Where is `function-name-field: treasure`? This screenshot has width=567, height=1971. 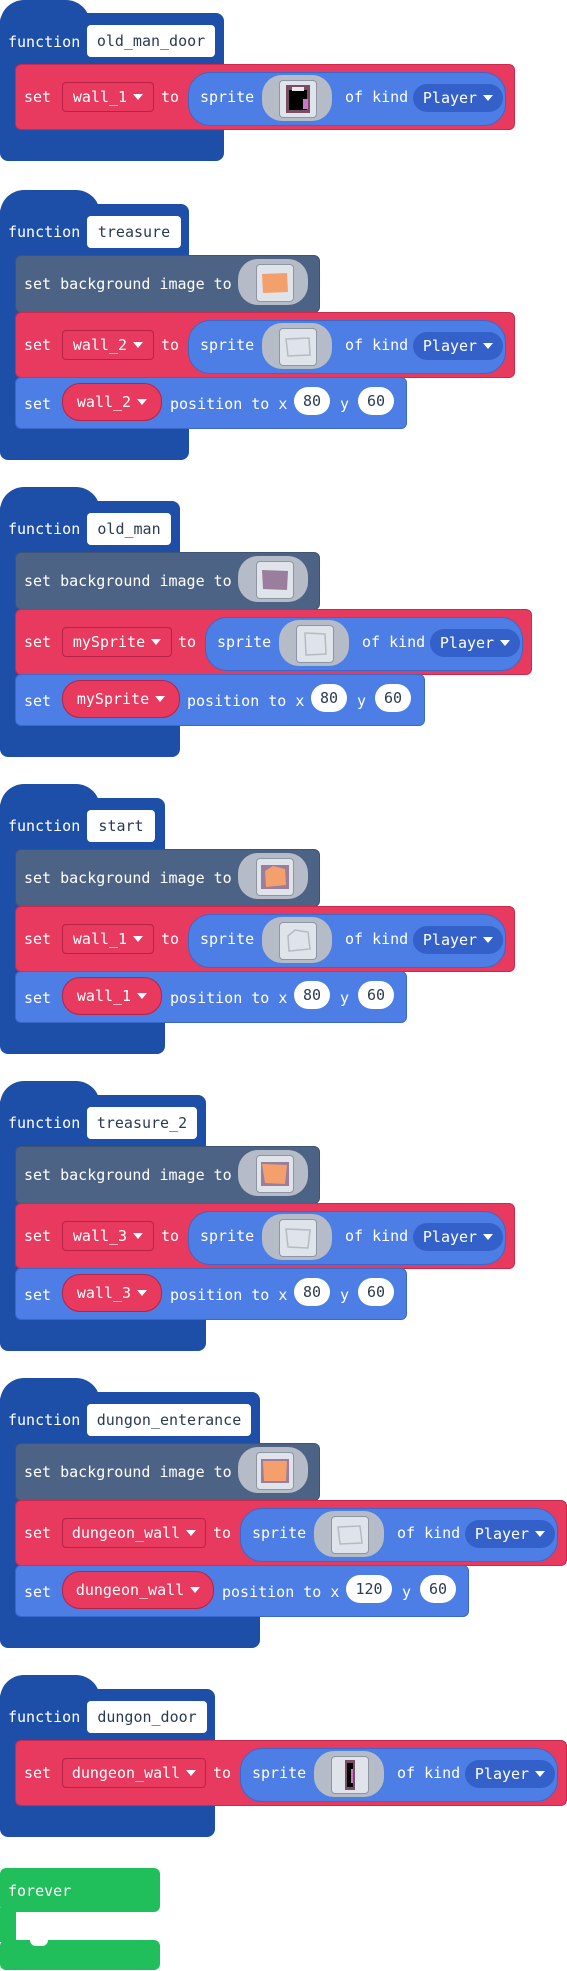 function-name-field: treasure is located at coordinates (134, 232).